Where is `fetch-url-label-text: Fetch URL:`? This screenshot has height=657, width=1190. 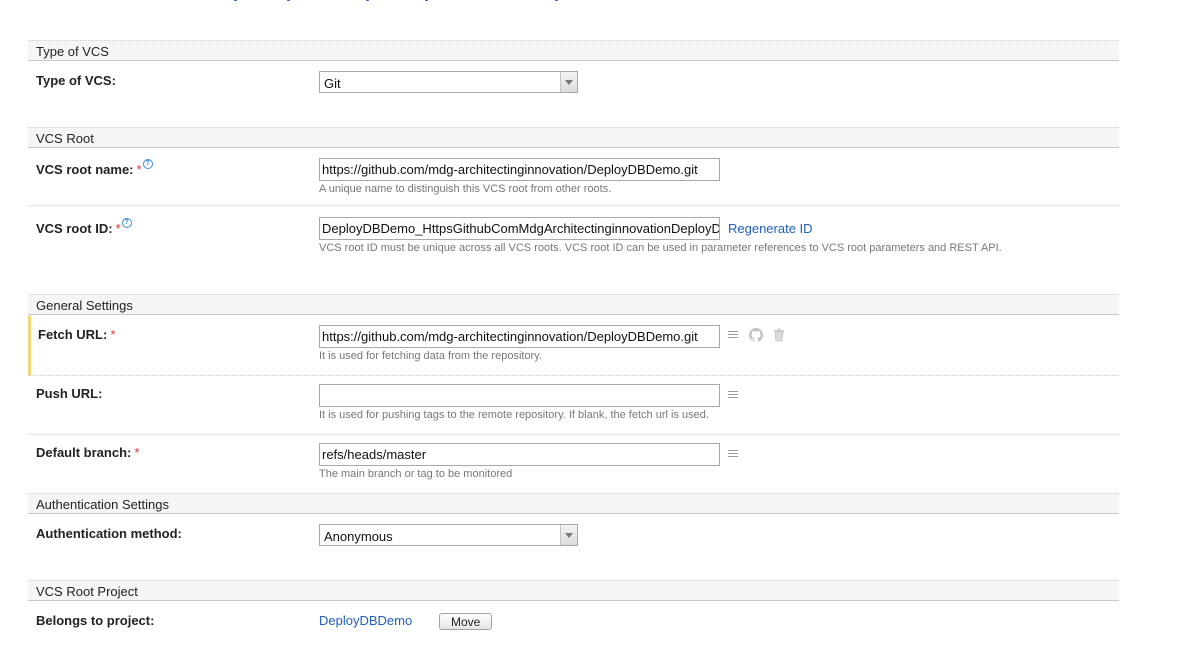
fetch-url-label-text: Fetch URL: is located at coordinates (73, 334).